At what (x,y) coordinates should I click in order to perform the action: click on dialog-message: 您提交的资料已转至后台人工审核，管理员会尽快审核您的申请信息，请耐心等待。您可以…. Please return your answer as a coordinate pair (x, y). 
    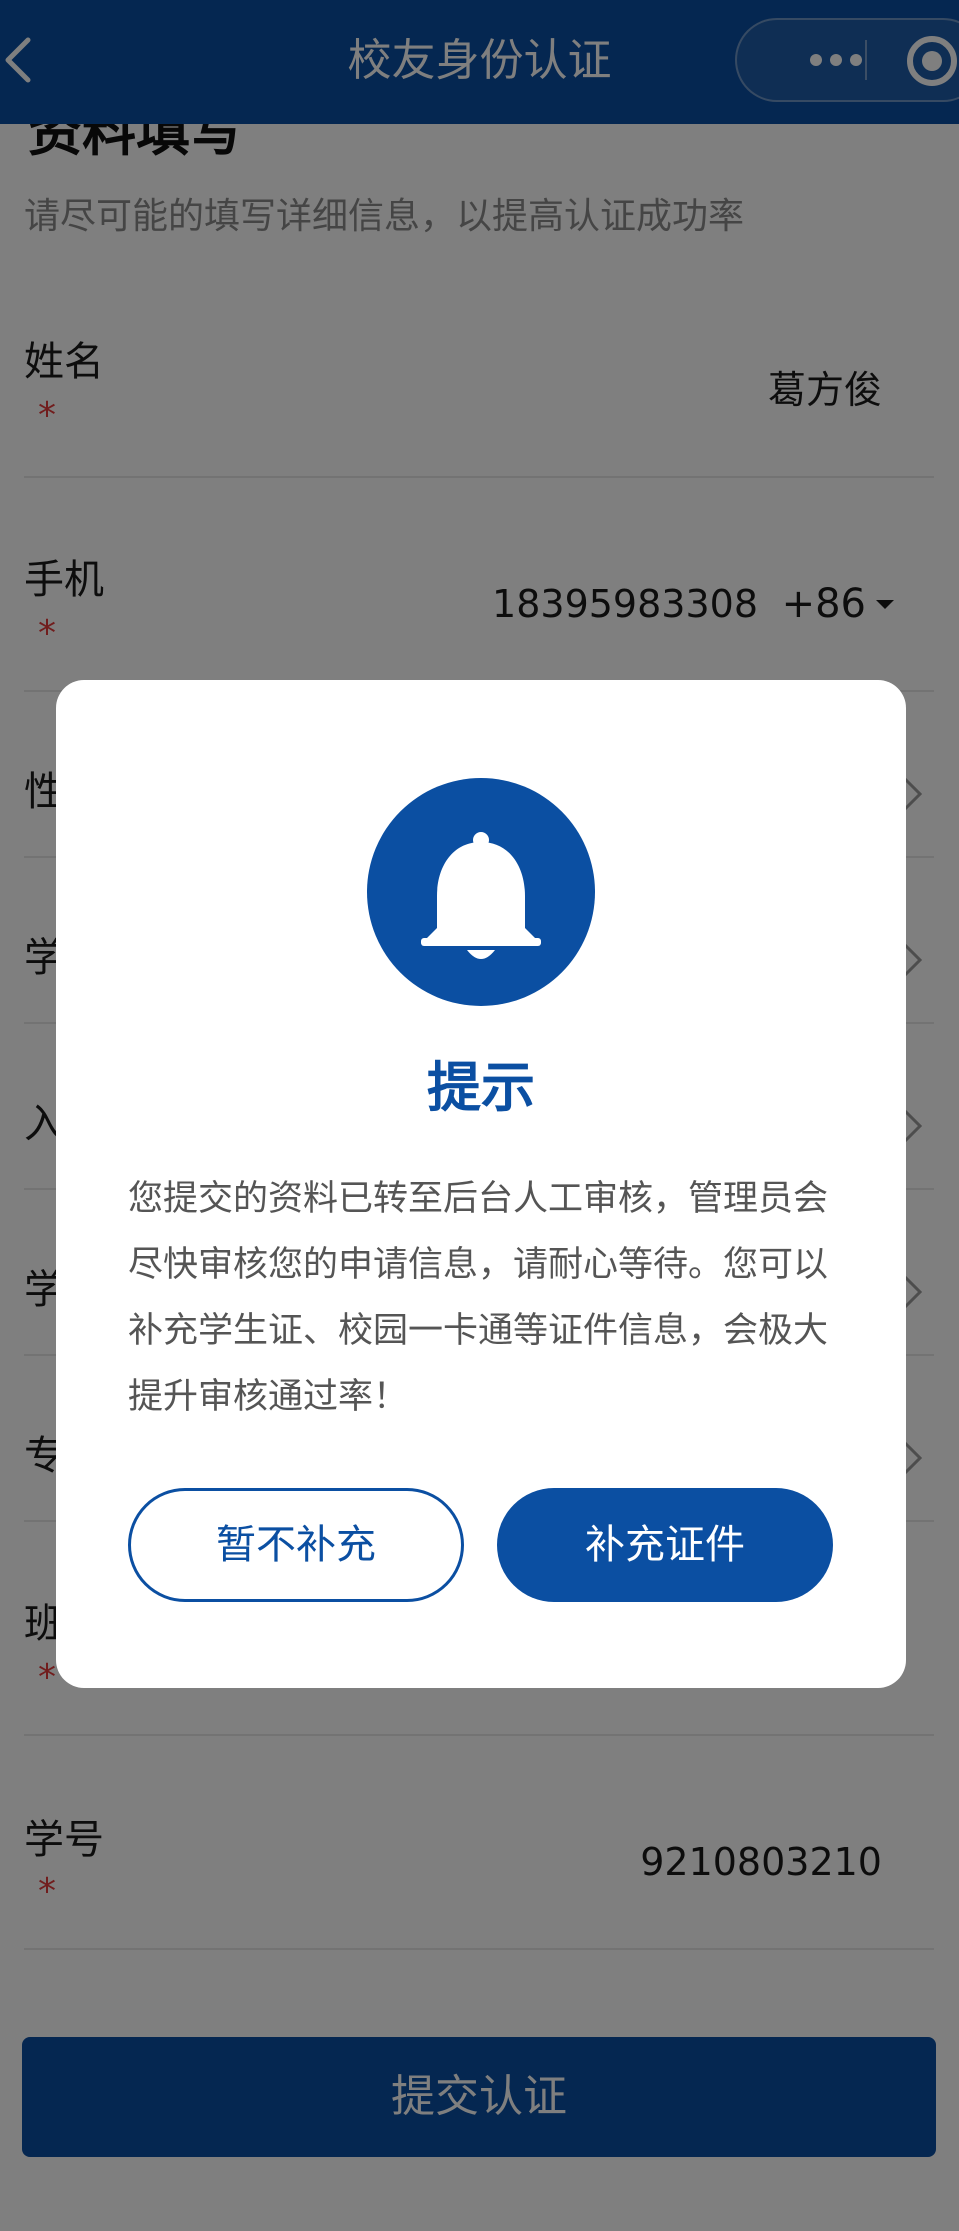
    Looking at the image, I should click on (478, 1298).